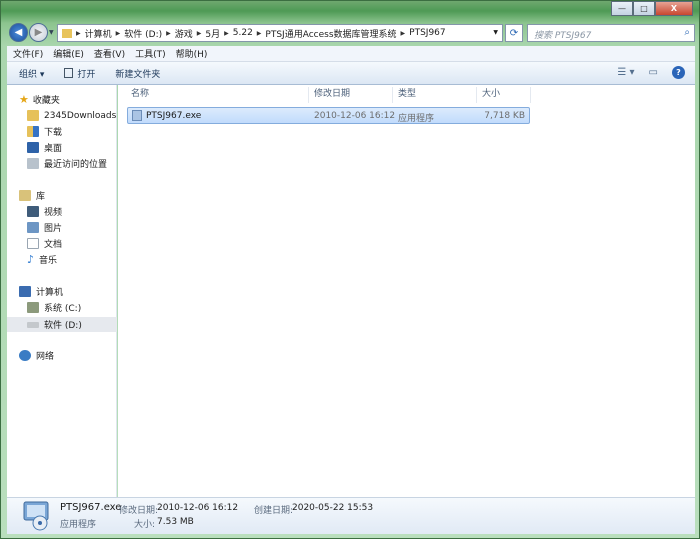  I want to click on breadcrumb-ptsj-system: PTSJ通用Access数据库管理系统, so click(330, 33).